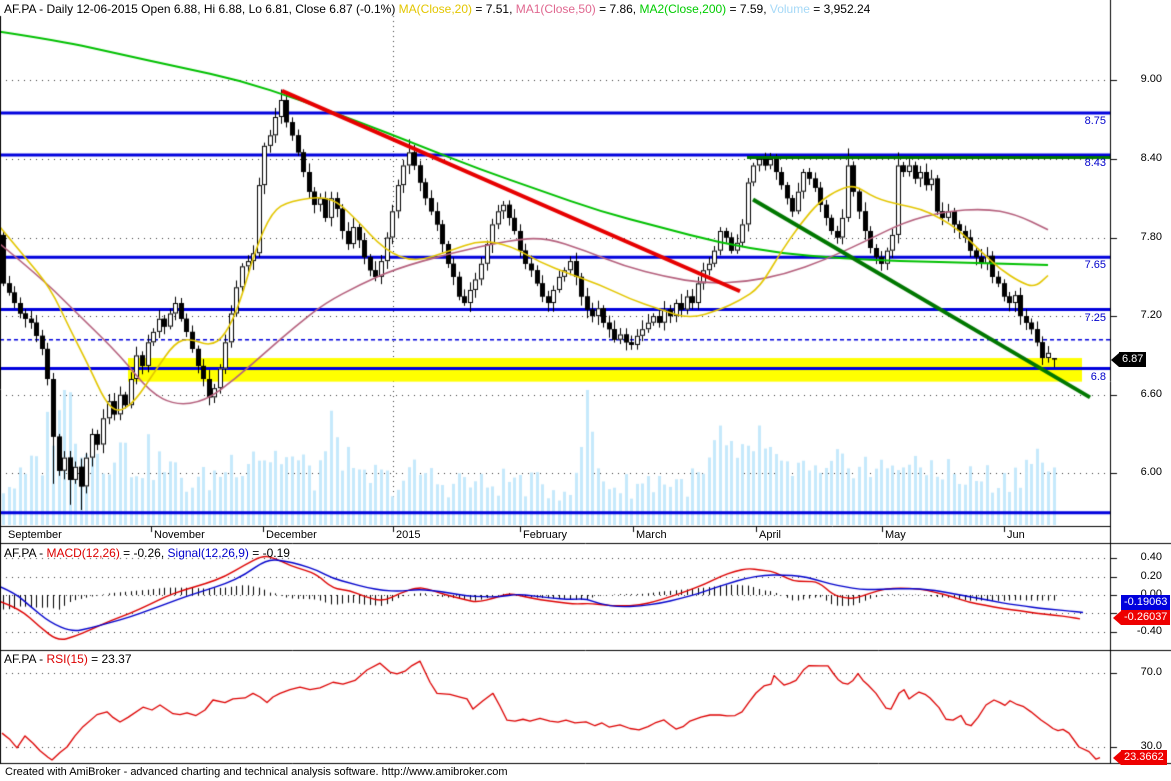 The image size is (1171, 781). Describe the element at coordinates (1151, 394) in the screenshot. I see `price-axis-label: 6.60` at that location.